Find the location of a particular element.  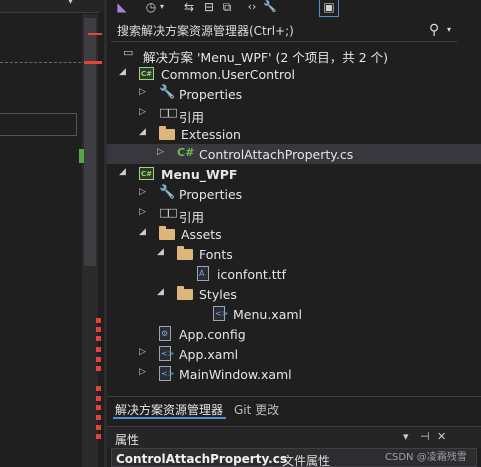

selected-object-type: 文件属性 is located at coordinates (306, 460).